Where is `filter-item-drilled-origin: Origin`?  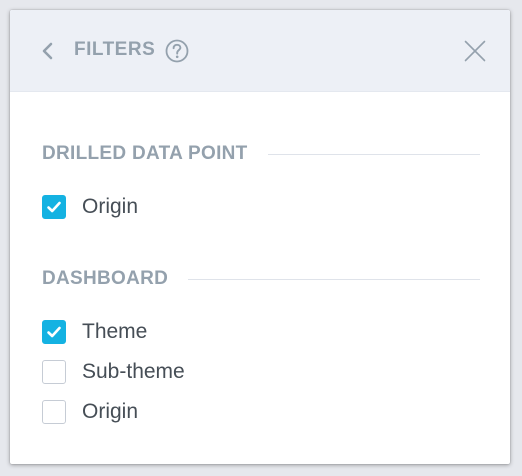 filter-item-drilled-origin: Origin is located at coordinates (90, 207).